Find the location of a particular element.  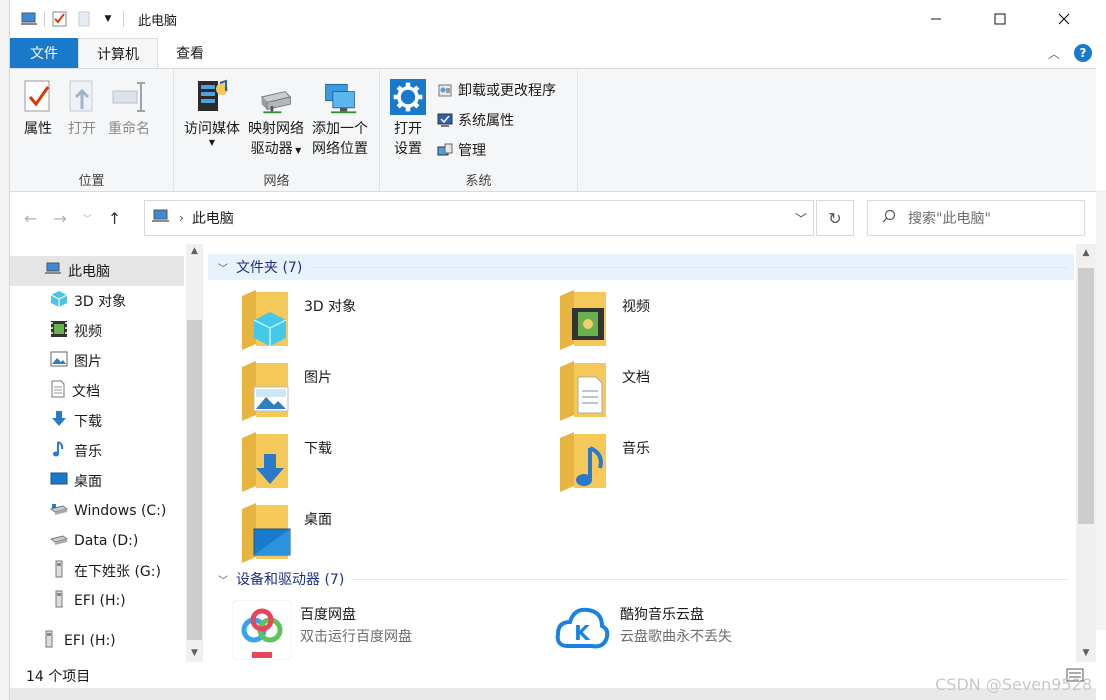

rename-icon is located at coordinates (129, 97).